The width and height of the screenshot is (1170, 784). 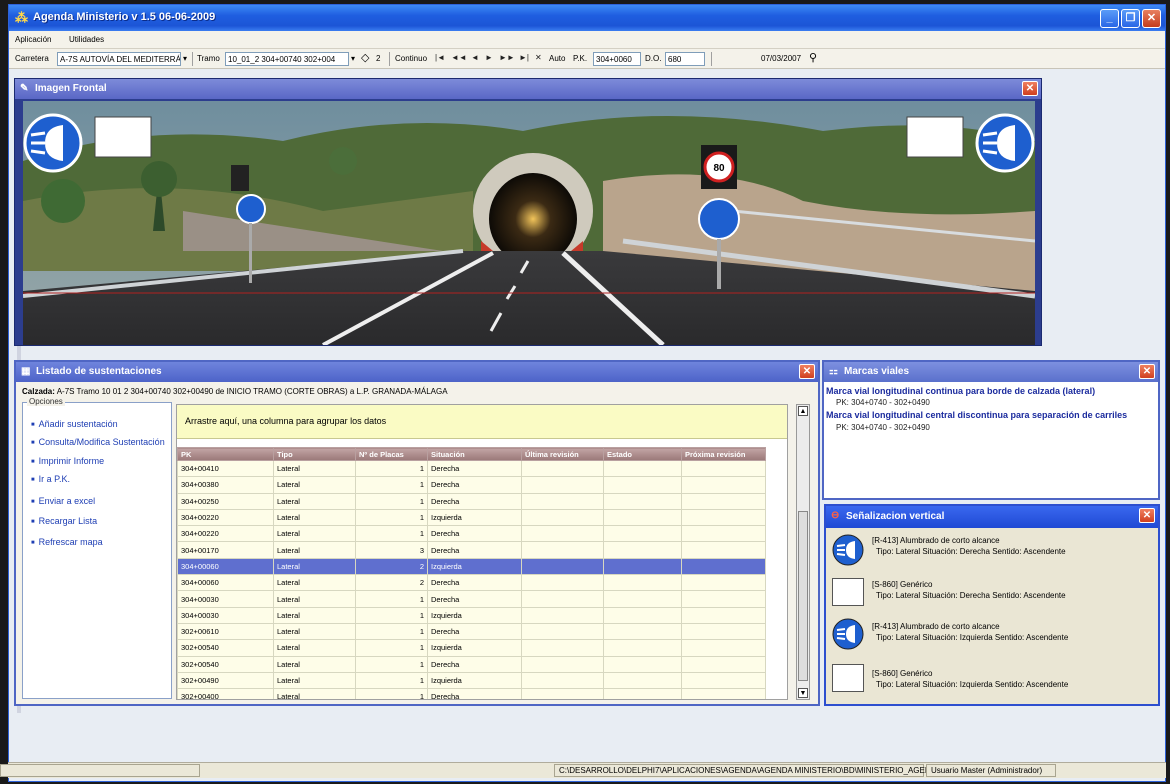 I want to click on first-icon: |◄, so click(x=440, y=57).